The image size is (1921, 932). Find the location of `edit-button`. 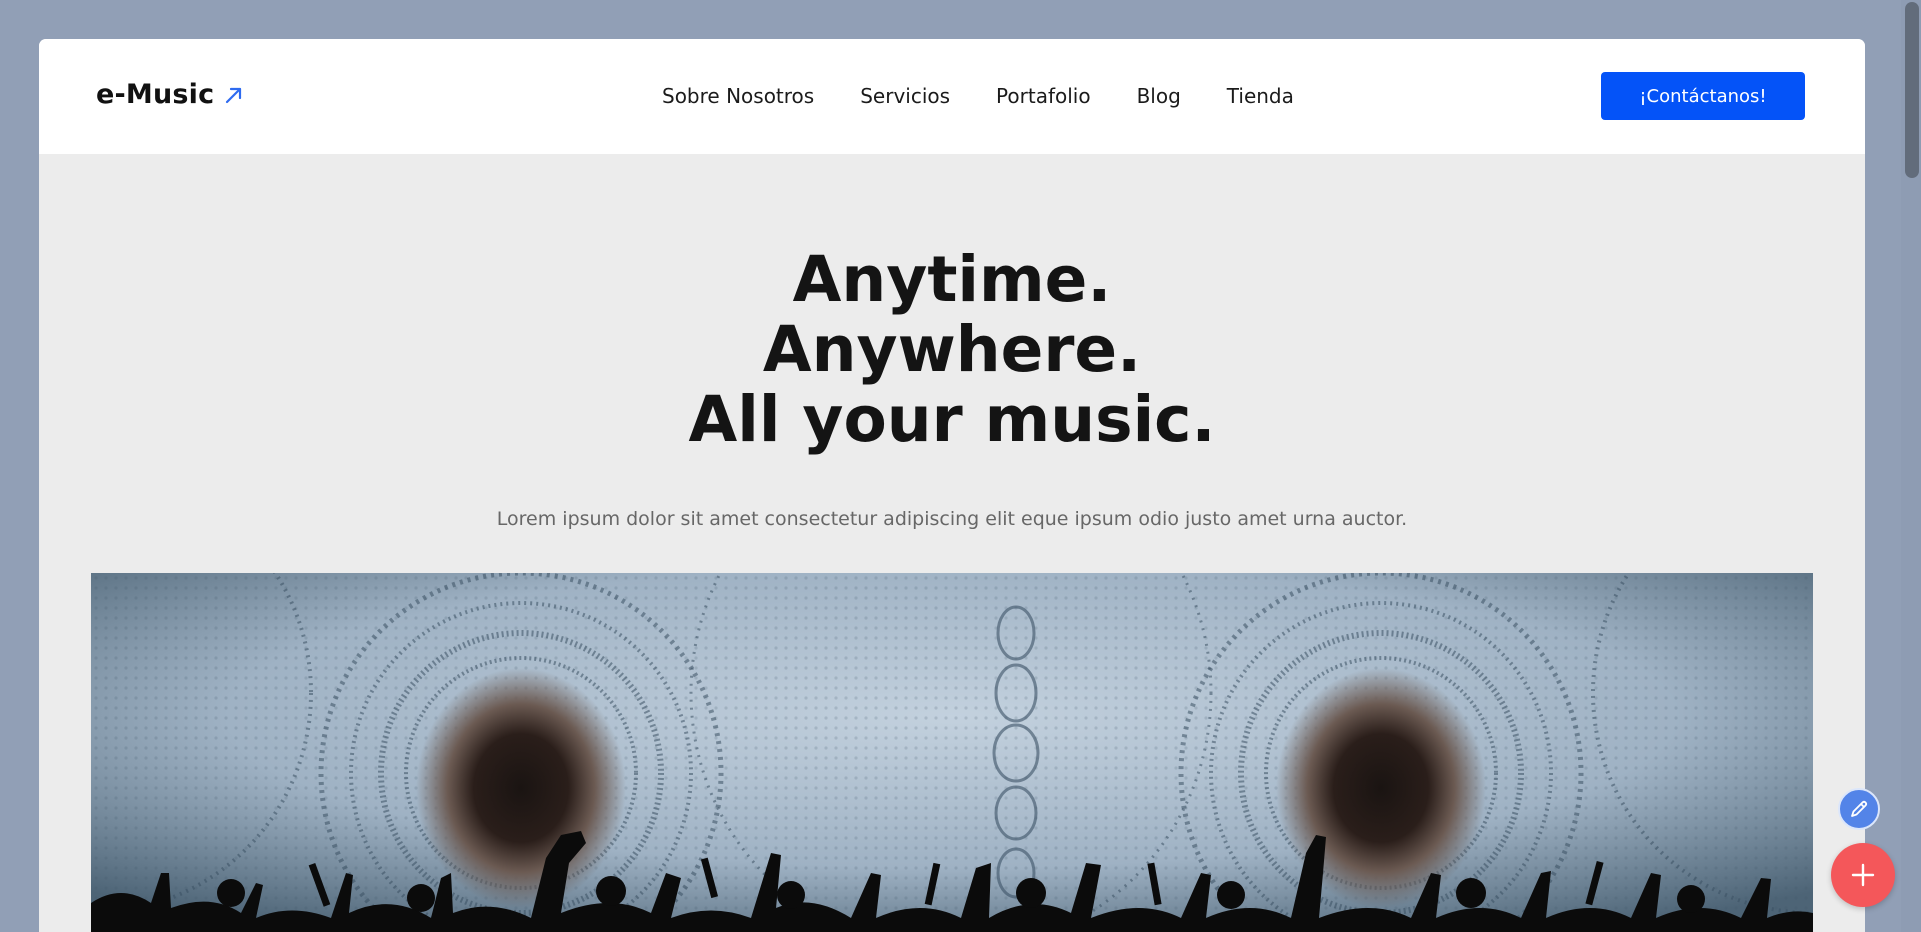

edit-button is located at coordinates (1859, 809).